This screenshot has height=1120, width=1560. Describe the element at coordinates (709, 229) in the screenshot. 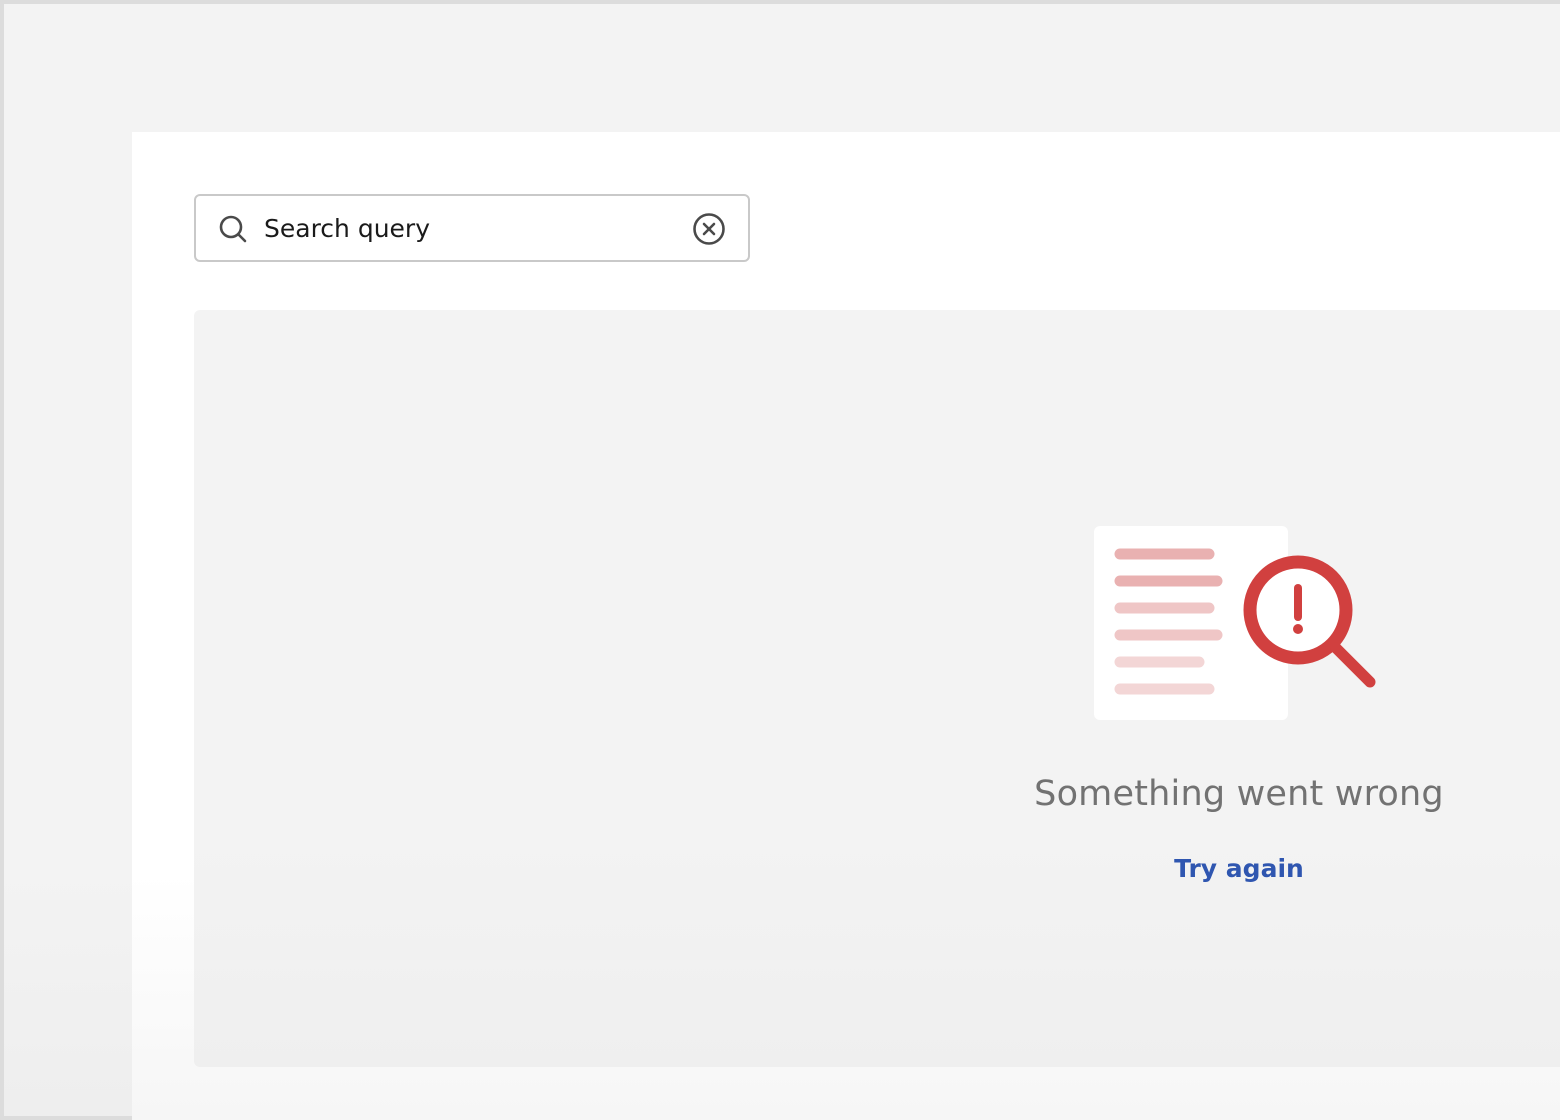

I see `clear-search-icon` at that location.